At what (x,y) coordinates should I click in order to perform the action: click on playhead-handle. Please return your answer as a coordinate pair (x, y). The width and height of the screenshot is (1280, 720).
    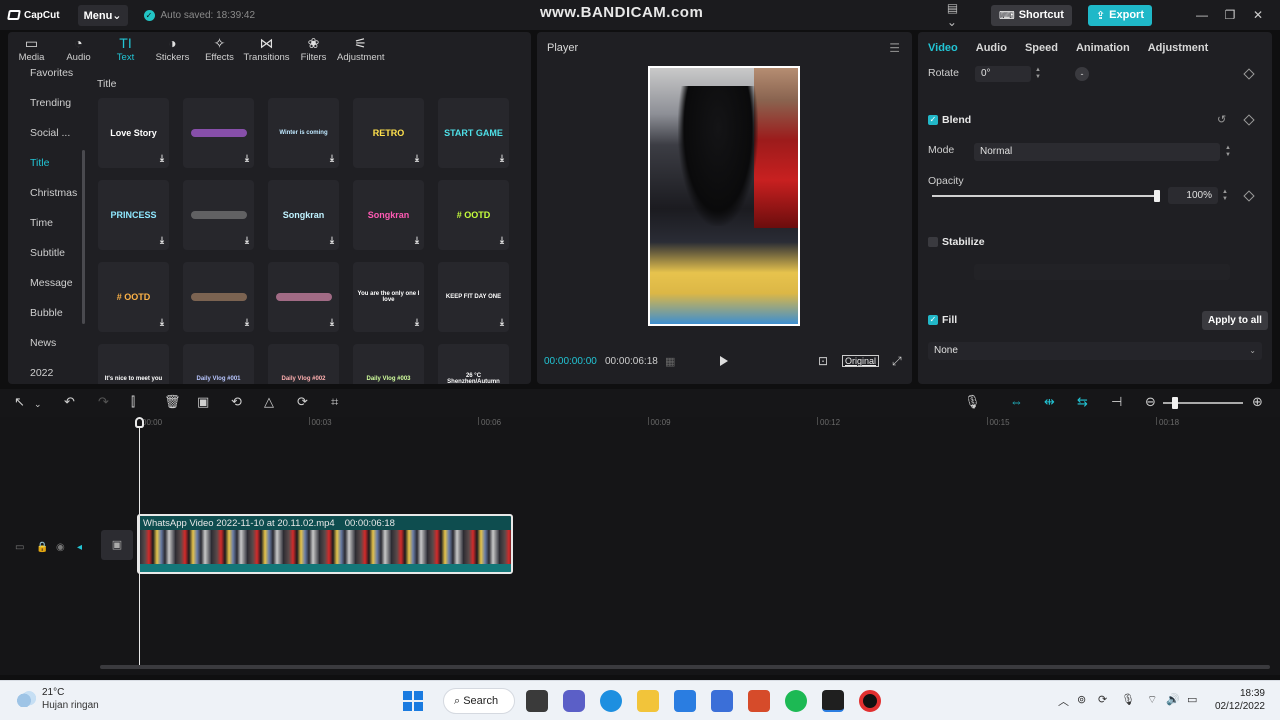
    Looking at the image, I should click on (139, 422).